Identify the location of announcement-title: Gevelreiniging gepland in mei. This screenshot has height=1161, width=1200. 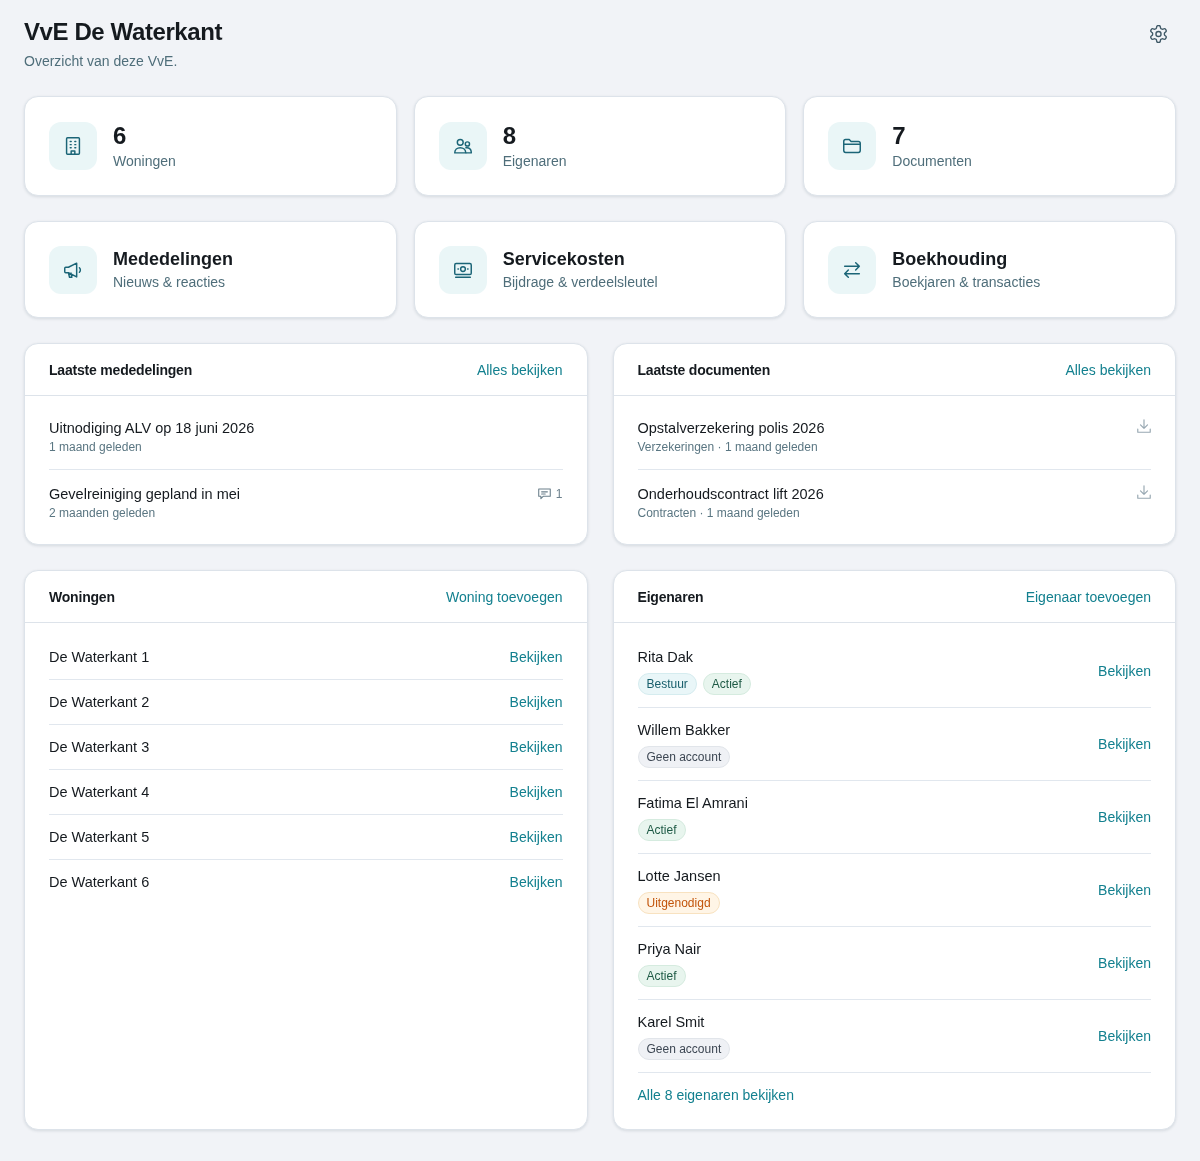
(145, 494).